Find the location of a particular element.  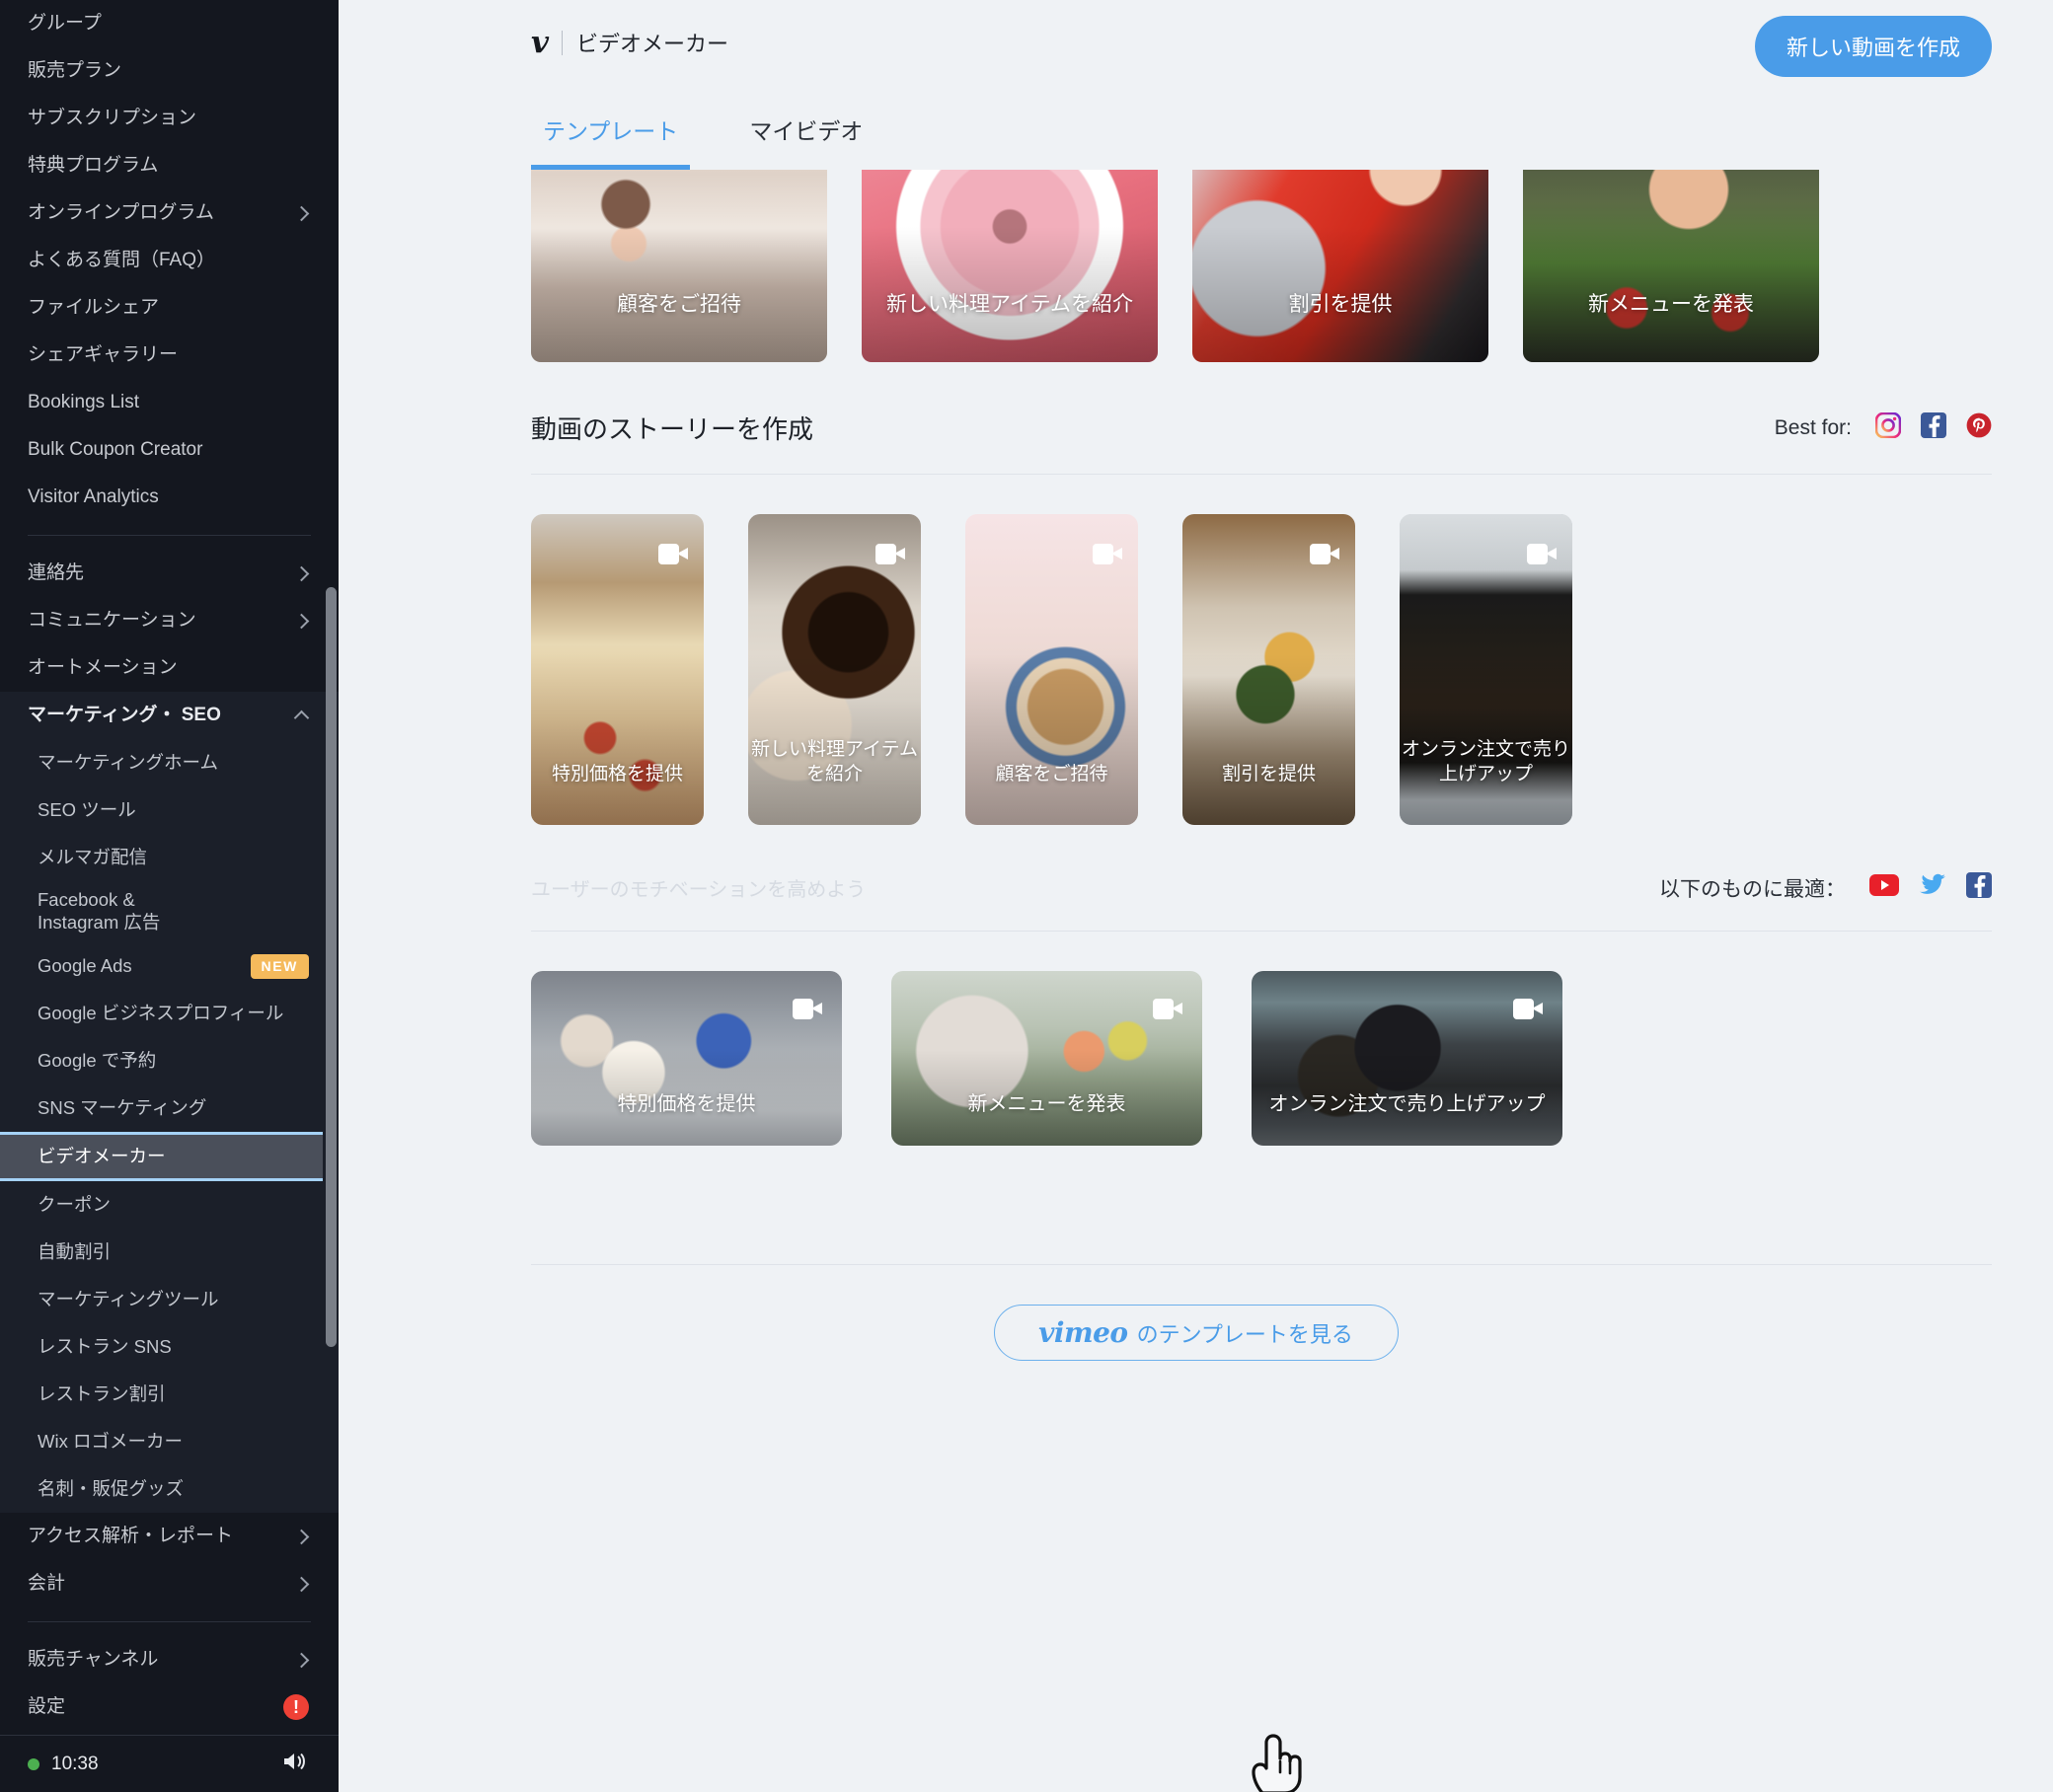

template-card-story-2: 顧客をご招待 is located at coordinates (1051, 669).